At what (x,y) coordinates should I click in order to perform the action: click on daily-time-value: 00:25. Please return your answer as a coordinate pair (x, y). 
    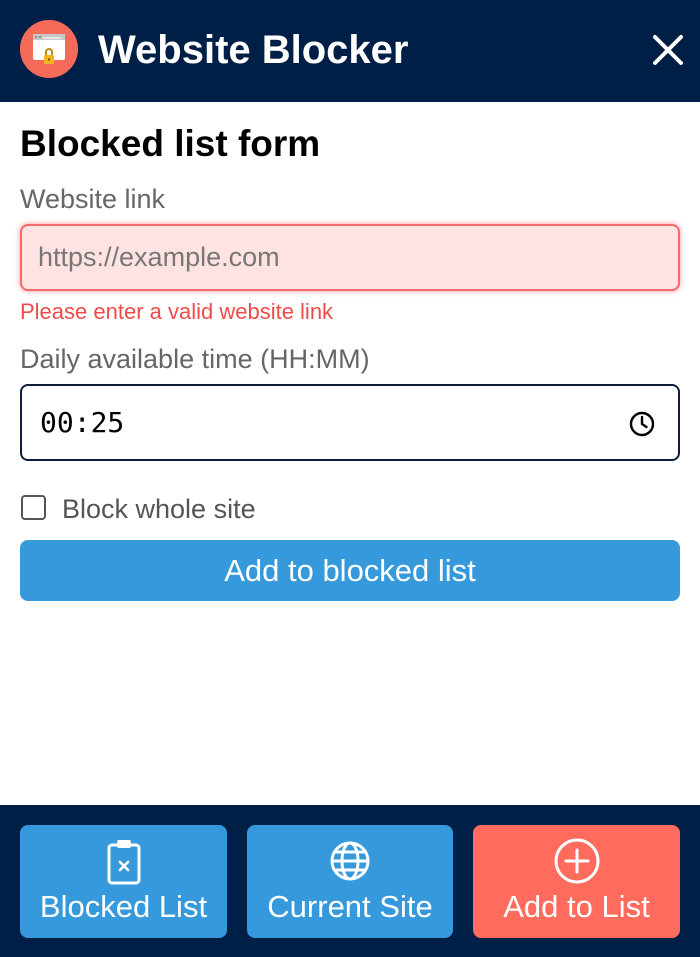
    Looking at the image, I should click on (82, 422).